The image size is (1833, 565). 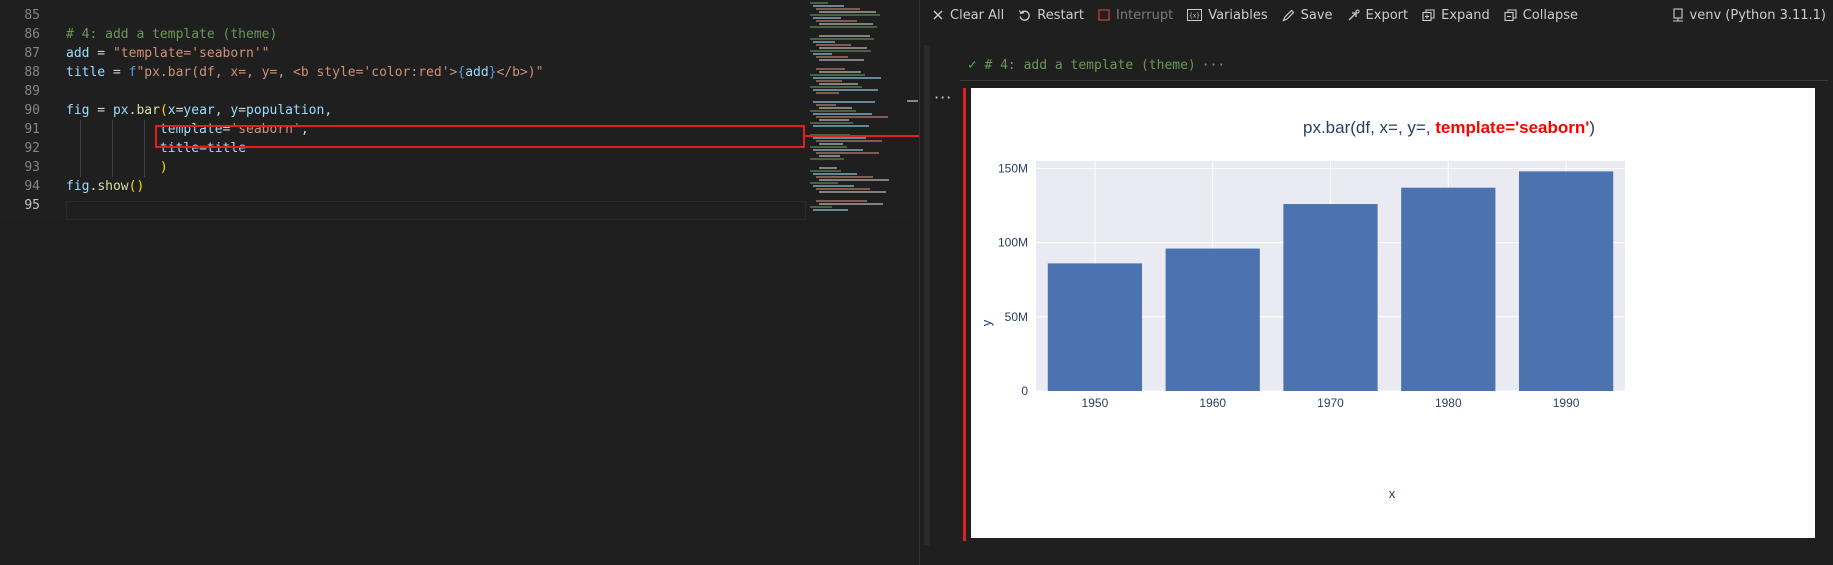 I want to click on code-token: fig, so click(x=78, y=110).